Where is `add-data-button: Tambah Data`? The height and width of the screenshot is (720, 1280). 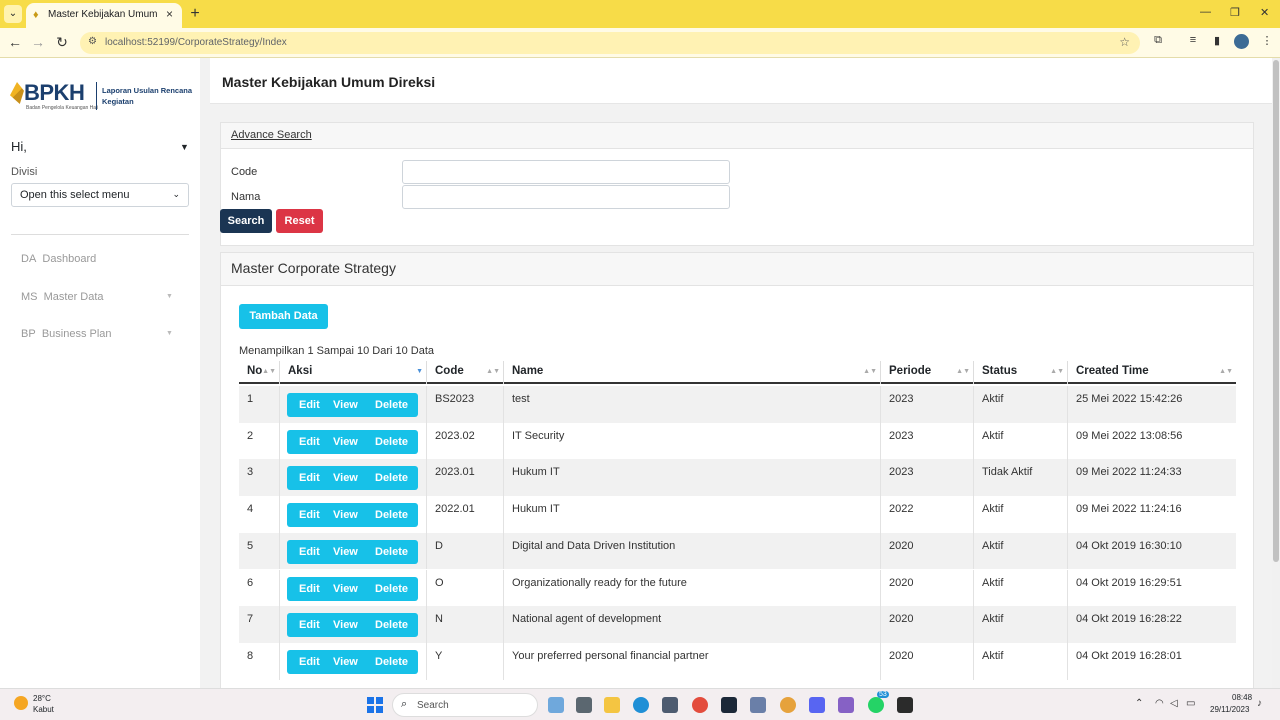 add-data-button: Tambah Data is located at coordinates (283, 316).